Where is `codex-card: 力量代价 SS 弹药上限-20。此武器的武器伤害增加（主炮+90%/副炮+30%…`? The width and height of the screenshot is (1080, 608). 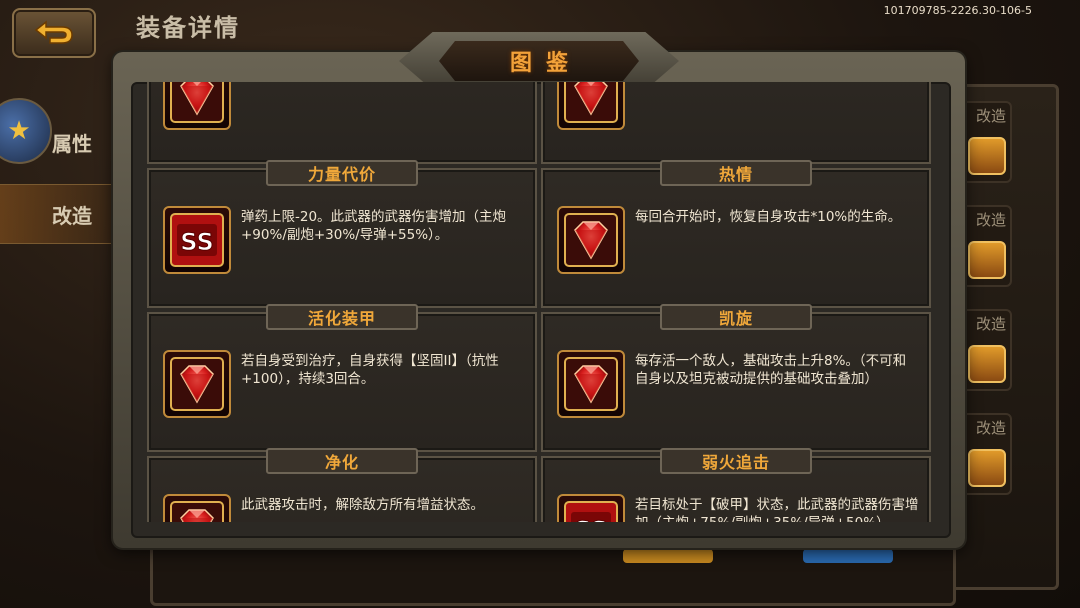
codex-card: 力量代价 SS 弹药上限-20。此武器的武器伤害增加（主炮+90%/副炮+30%… is located at coordinates (342, 234).